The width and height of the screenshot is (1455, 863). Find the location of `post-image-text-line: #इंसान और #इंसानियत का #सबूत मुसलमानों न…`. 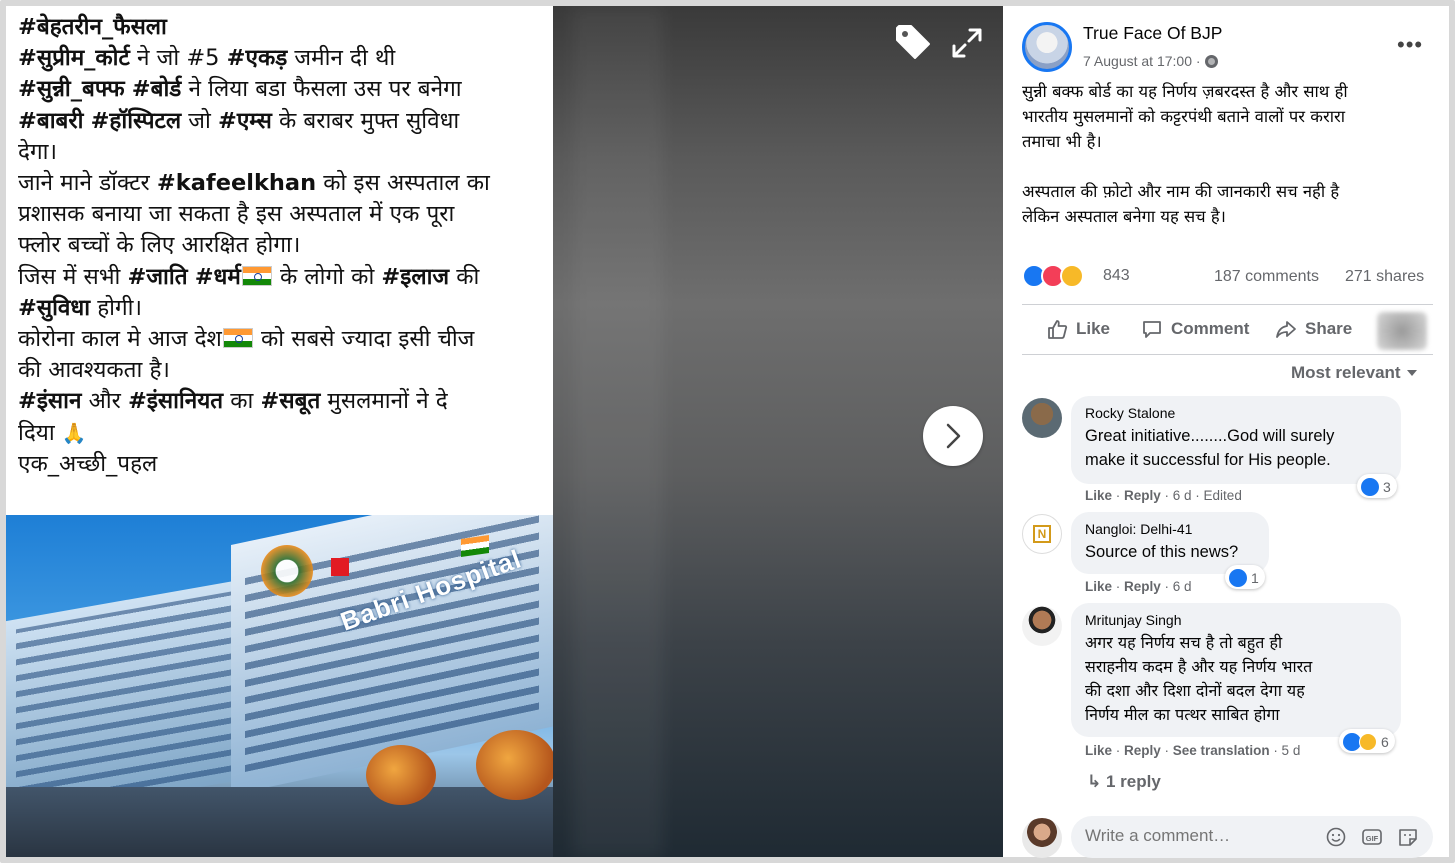

post-image-text-line: #इंसान और #इंसानियत का #सबूत मुसलमानों न… is located at coordinates (280, 401).